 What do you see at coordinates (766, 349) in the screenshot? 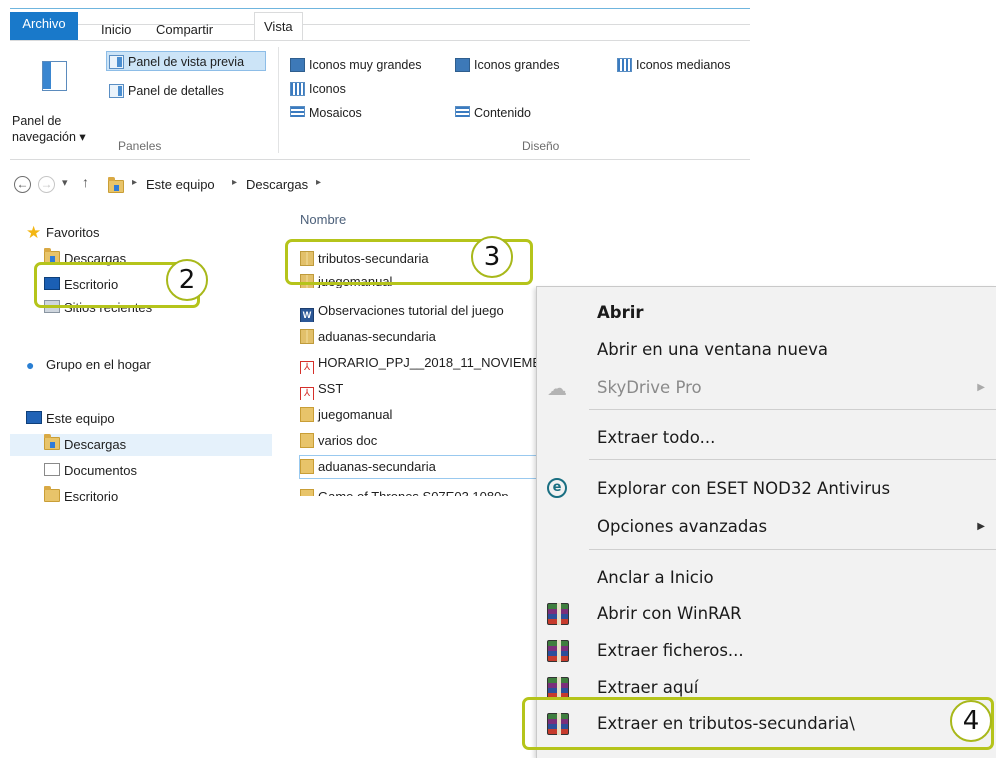
I see `menu-item-open-new-window: Abrir en una ventana nueva` at bounding box center [766, 349].